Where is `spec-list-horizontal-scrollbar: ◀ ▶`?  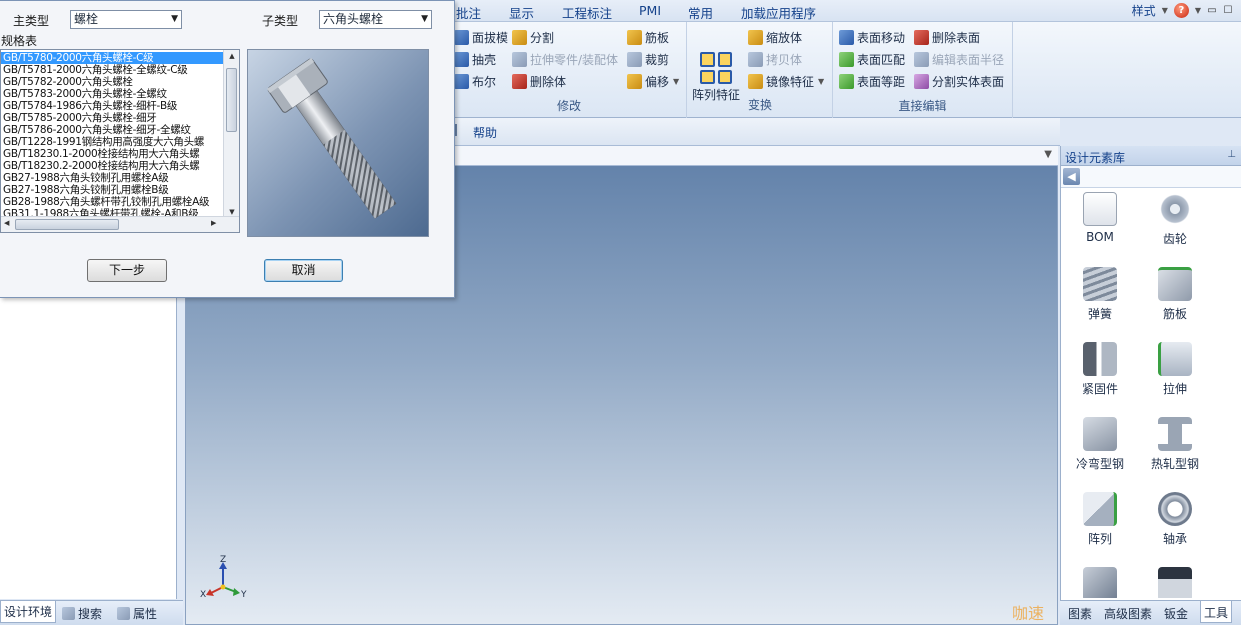 spec-list-horizontal-scrollbar: ◀ ▶ is located at coordinates (120, 224).